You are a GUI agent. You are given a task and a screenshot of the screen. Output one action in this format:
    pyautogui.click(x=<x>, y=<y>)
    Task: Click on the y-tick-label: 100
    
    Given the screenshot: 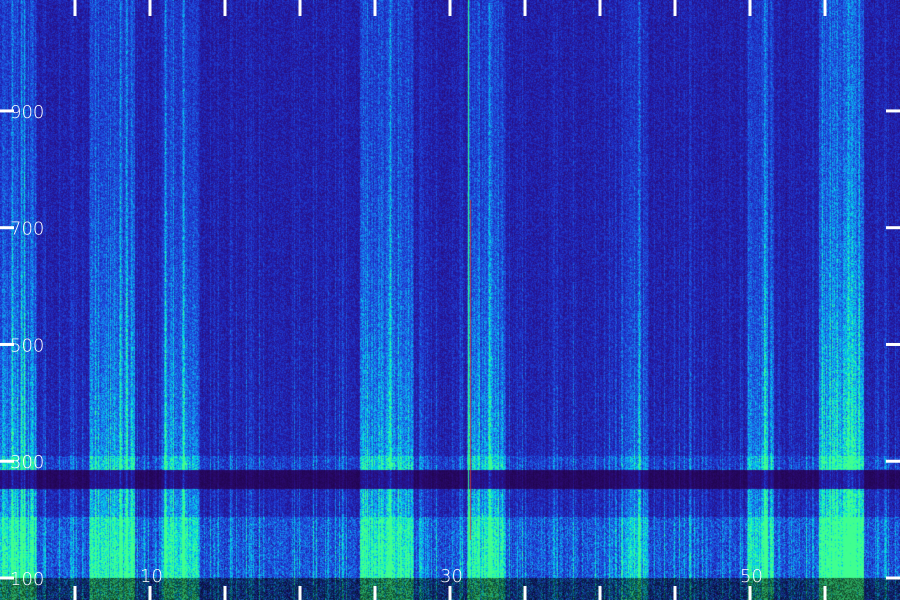 What is the action you would take?
    pyautogui.click(x=27, y=579)
    